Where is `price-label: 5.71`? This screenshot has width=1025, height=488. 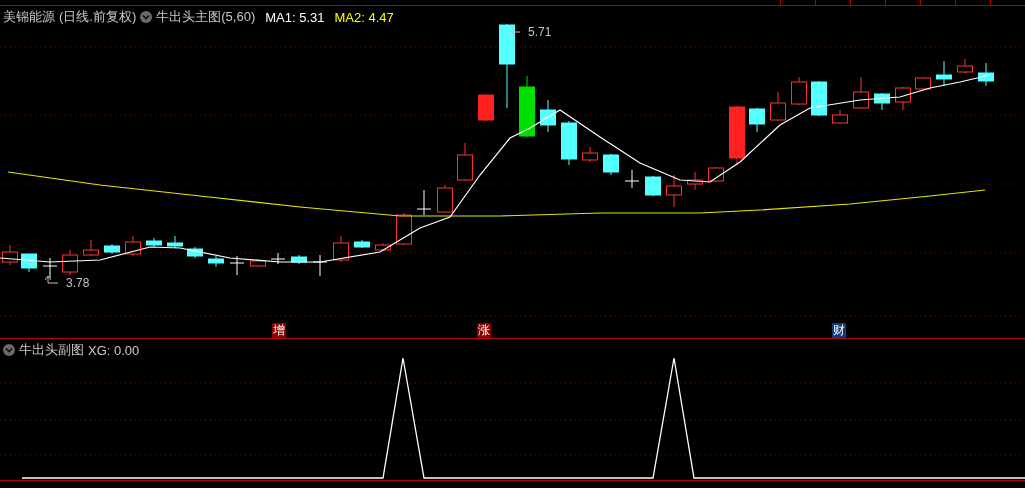
price-label: 5.71 is located at coordinates (540, 32).